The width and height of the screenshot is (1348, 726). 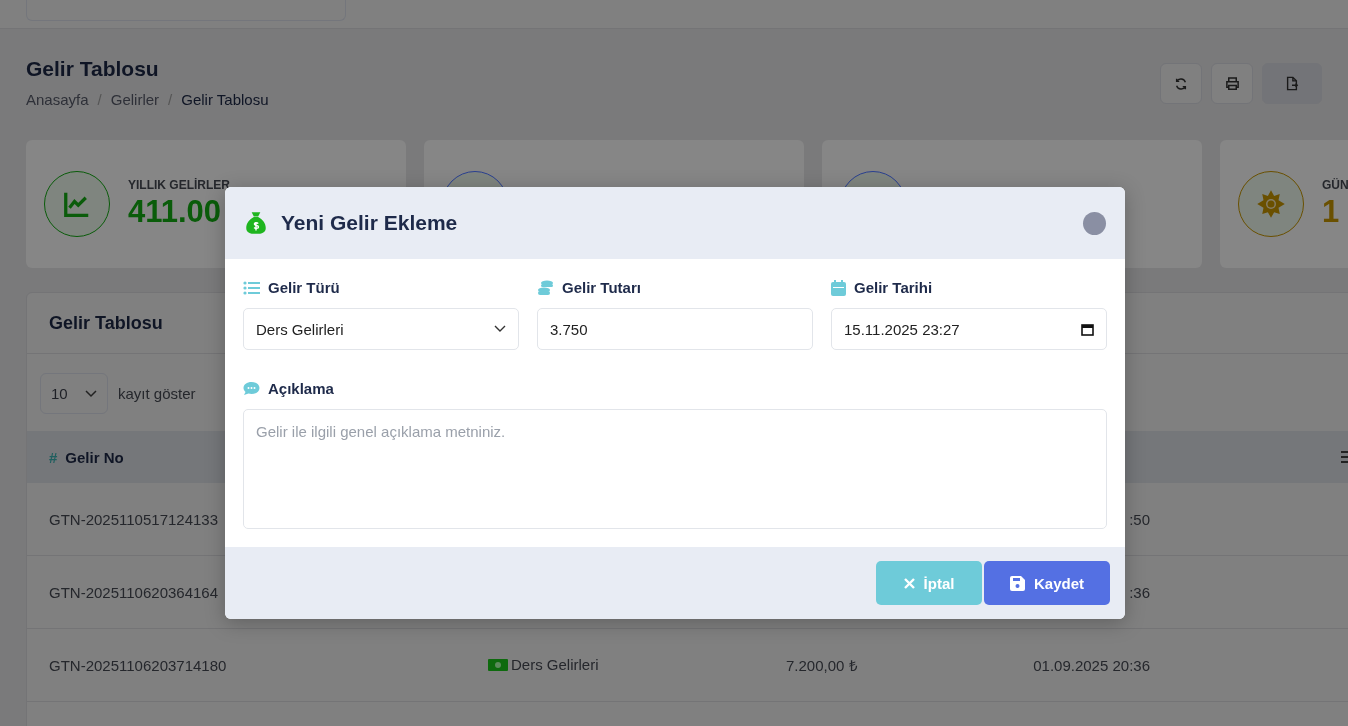 I want to click on field-label: Açıklama, so click(x=301, y=388).